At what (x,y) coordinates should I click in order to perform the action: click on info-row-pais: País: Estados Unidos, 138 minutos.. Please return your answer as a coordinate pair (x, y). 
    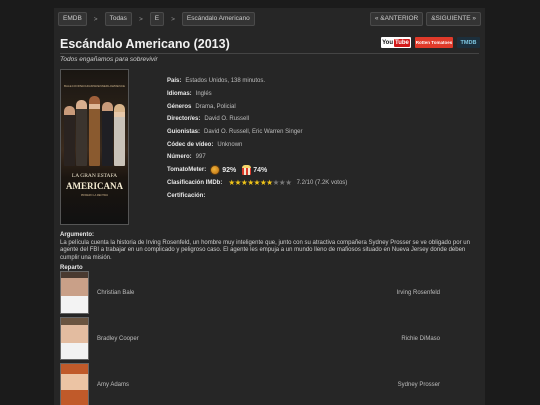
    Looking at the image, I should click on (317, 81).